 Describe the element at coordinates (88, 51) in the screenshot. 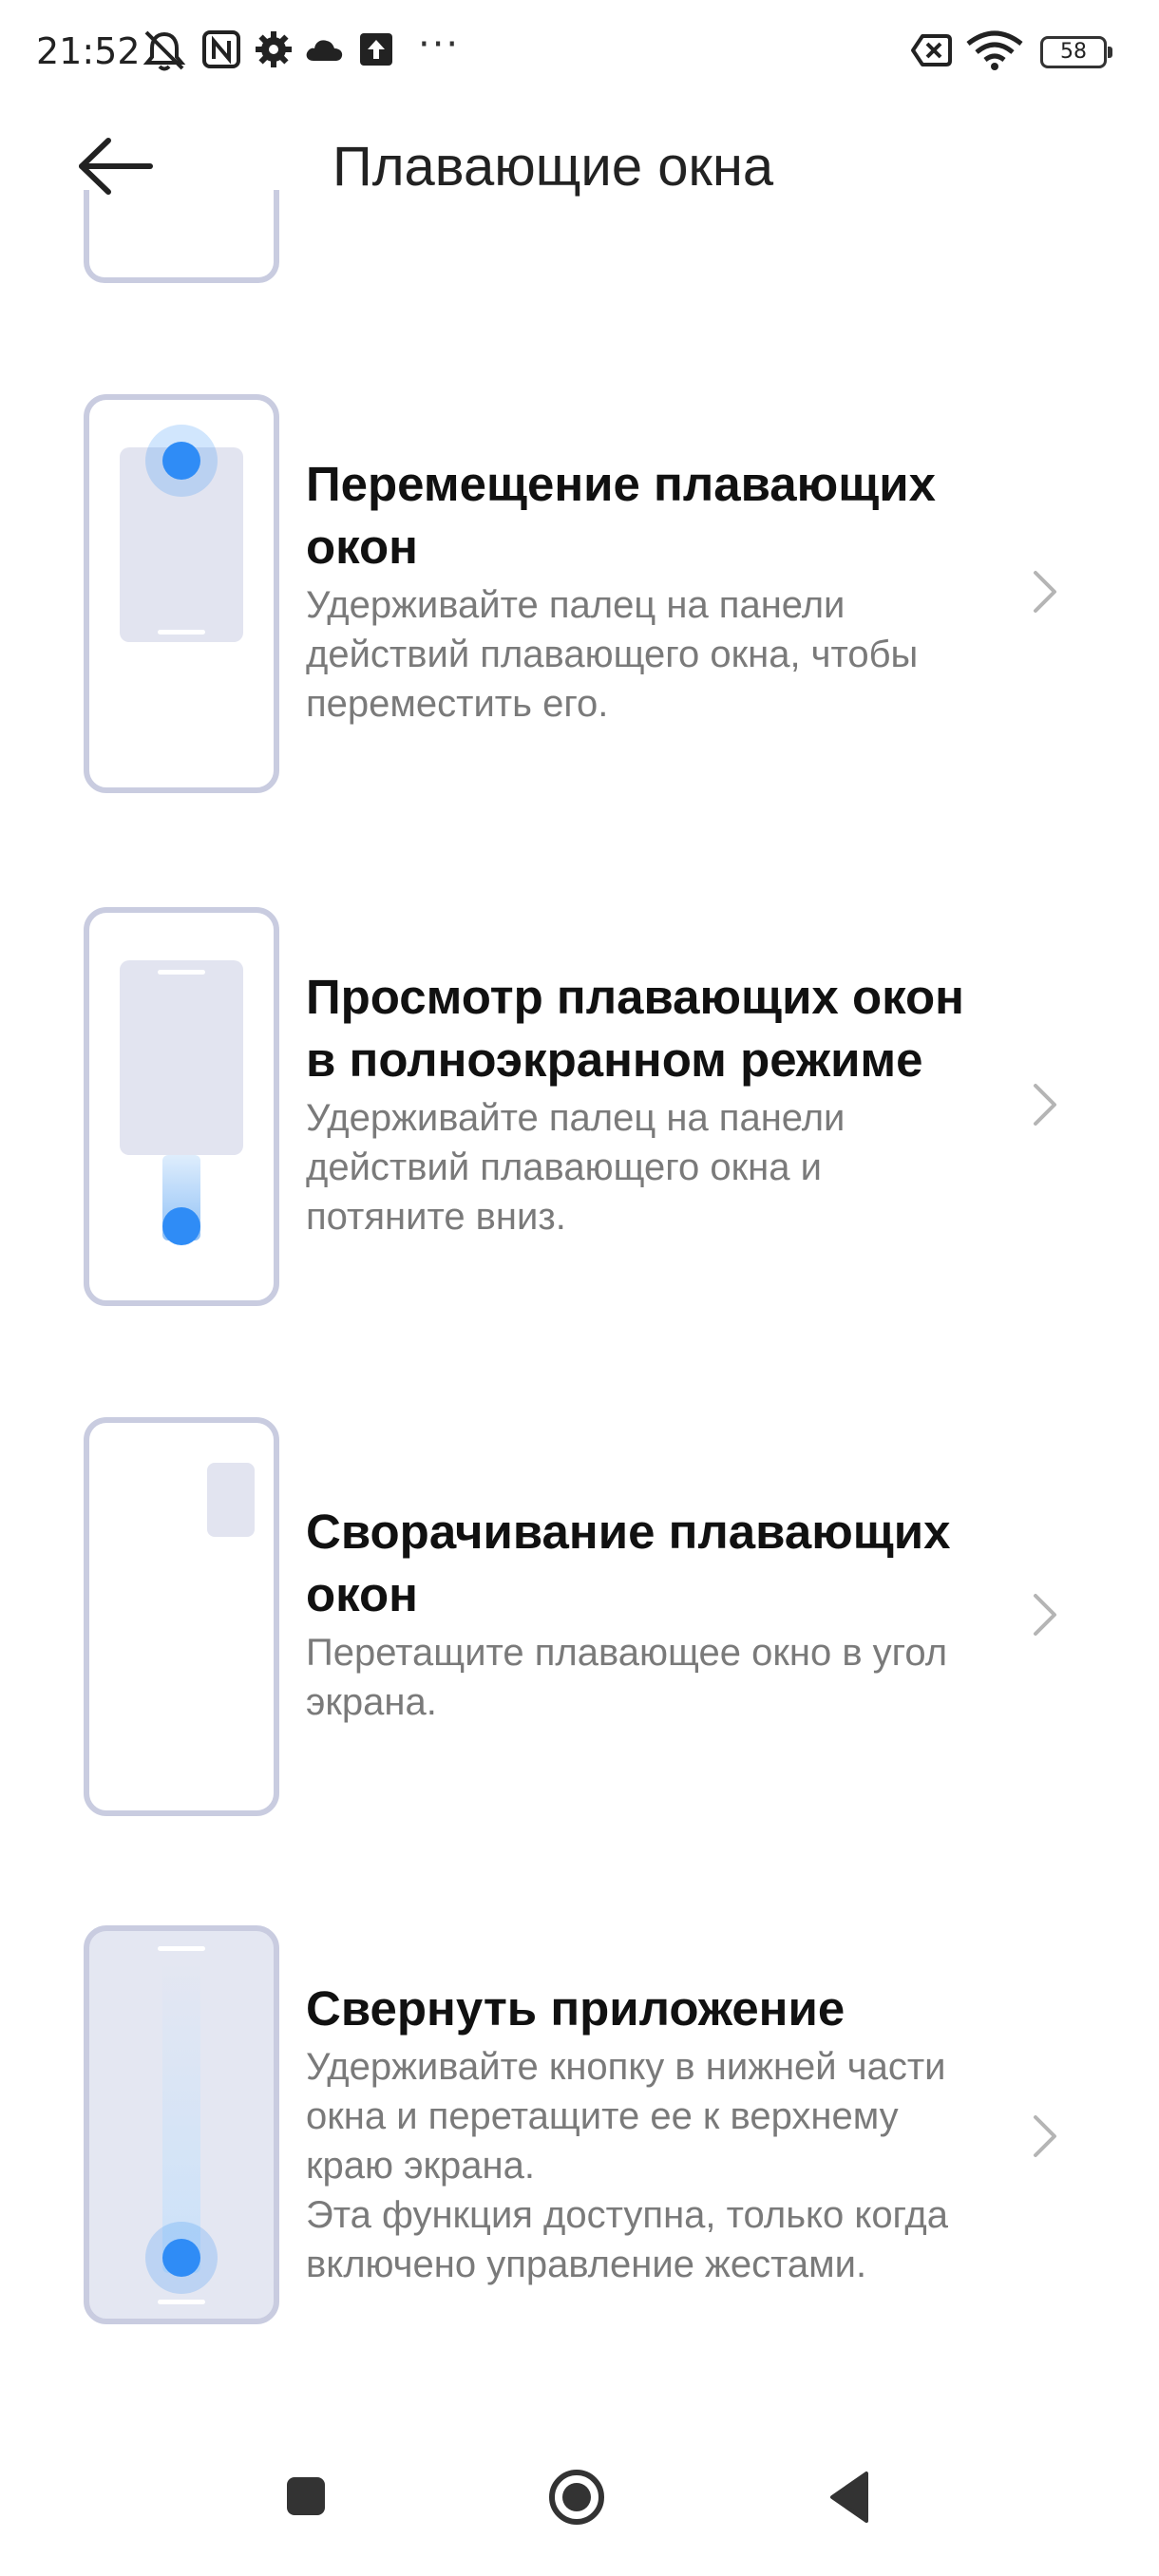

I see `status-time: 21:52` at that location.